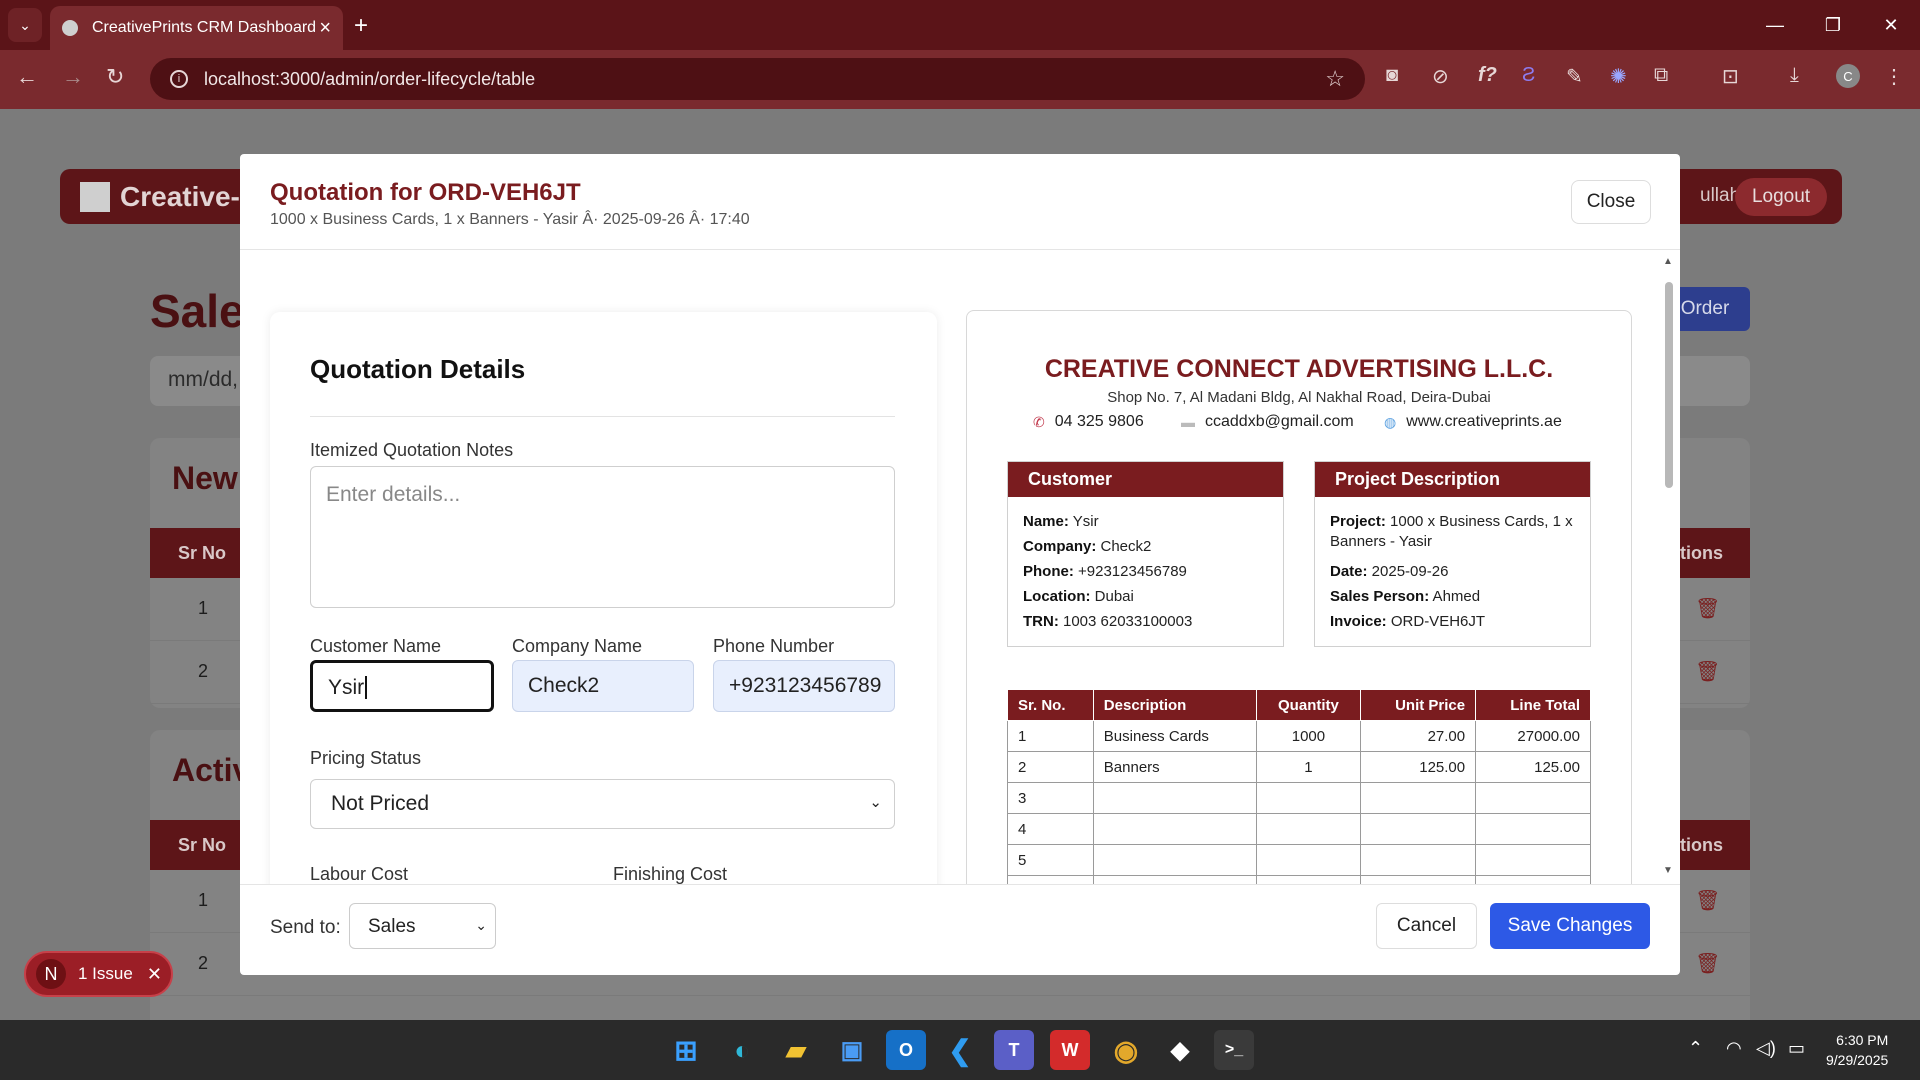 The width and height of the screenshot is (1920, 1080). I want to click on table-row: 5, so click(1299, 860).